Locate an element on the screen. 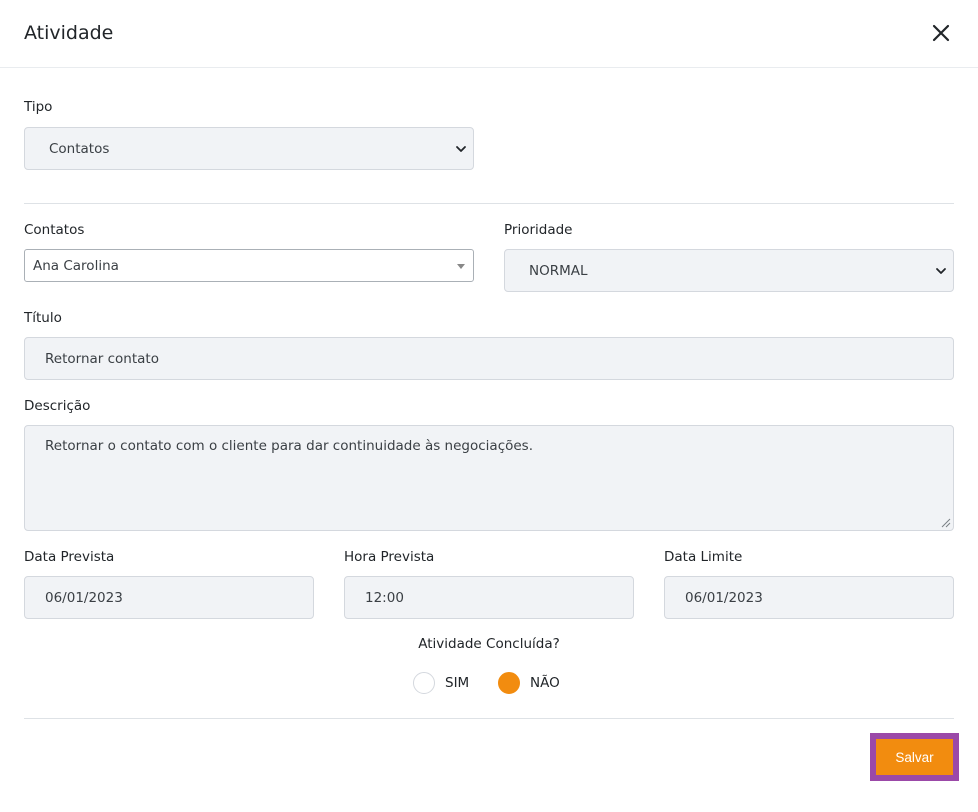 The height and width of the screenshot is (812, 978). modal-title: Atividade is located at coordinates (69, 33).